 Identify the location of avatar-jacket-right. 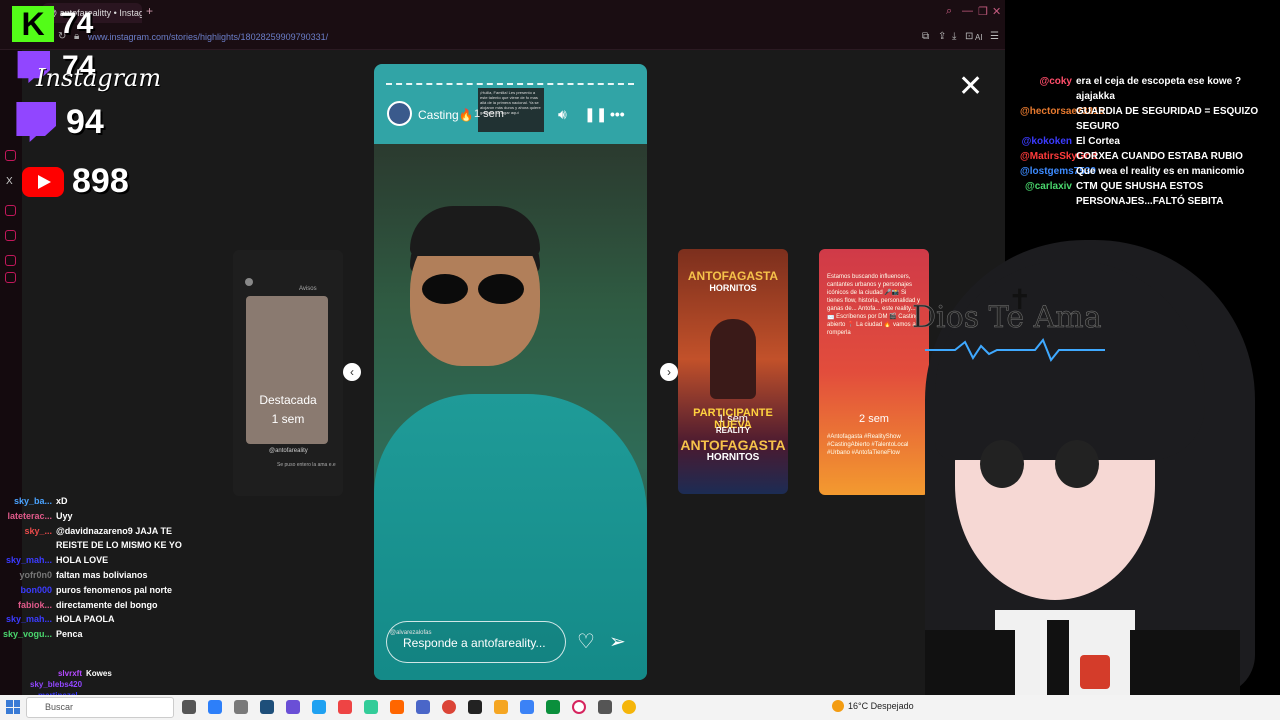
(1185, 662).